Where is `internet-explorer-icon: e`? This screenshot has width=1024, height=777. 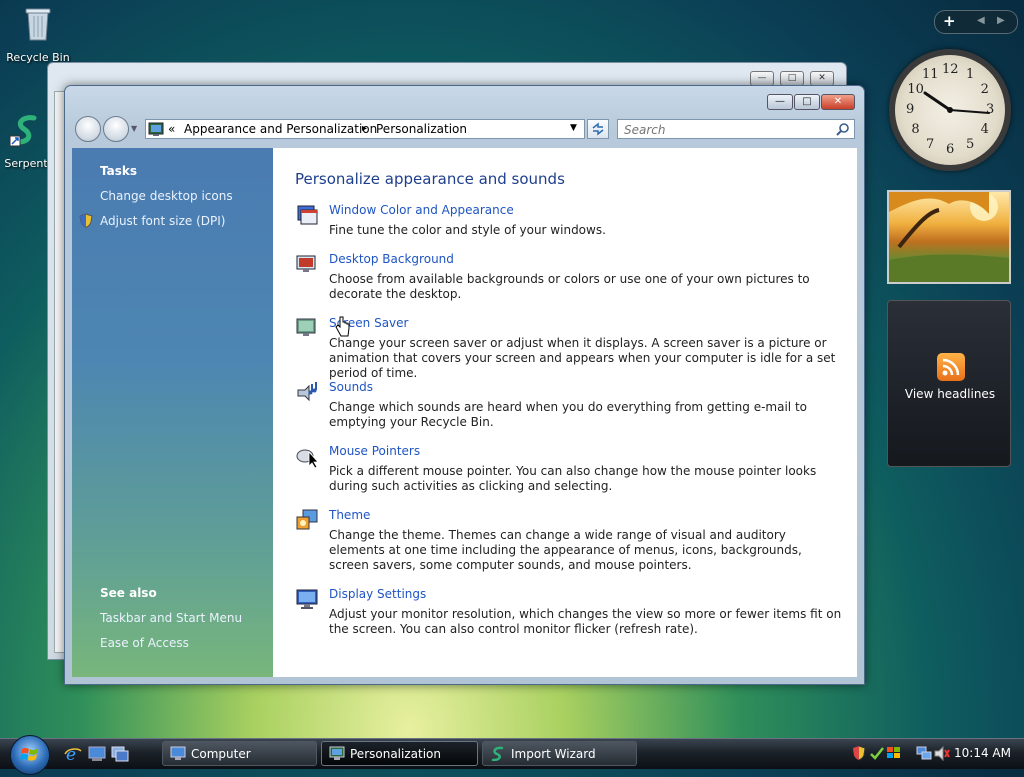
internet-explorer-icon: e is located at coordinates (73, 754).